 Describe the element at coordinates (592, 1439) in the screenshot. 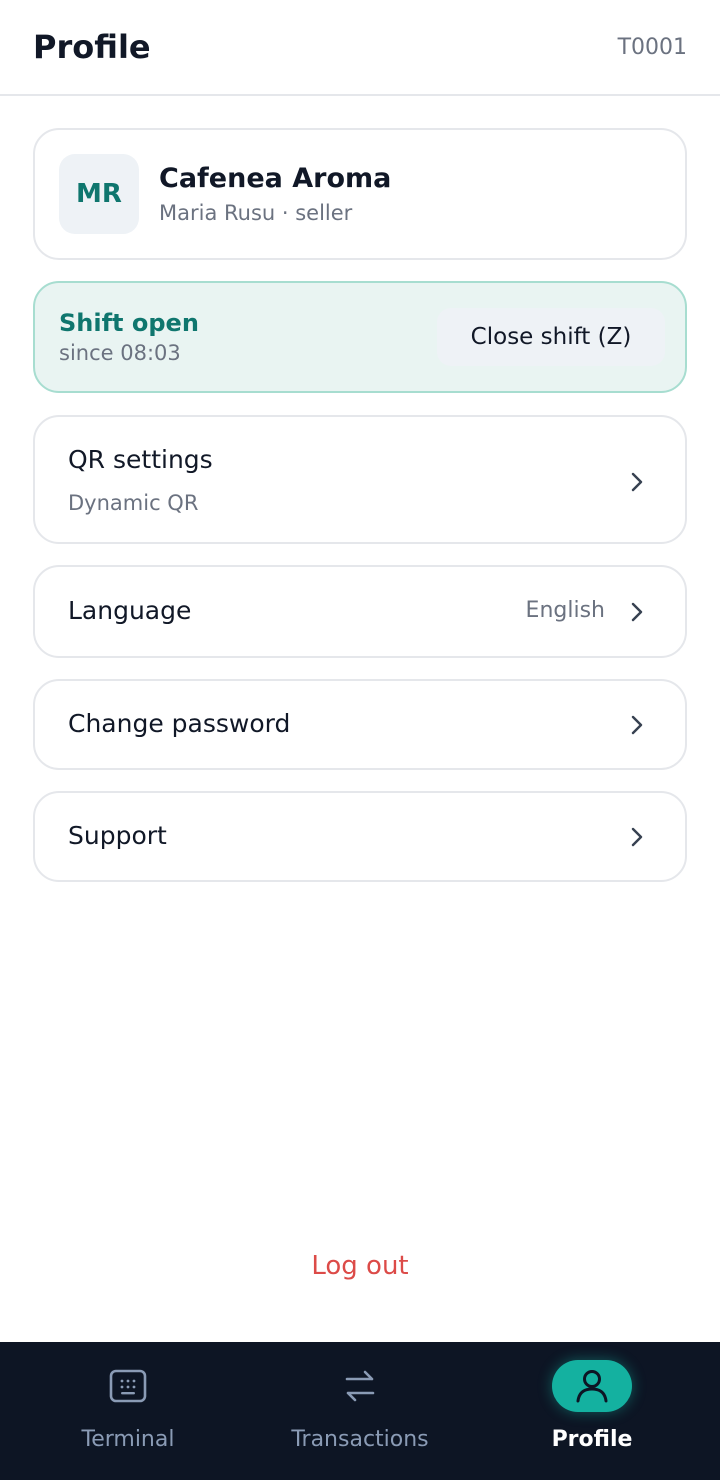

I see `nav-label: Profile` at that location.